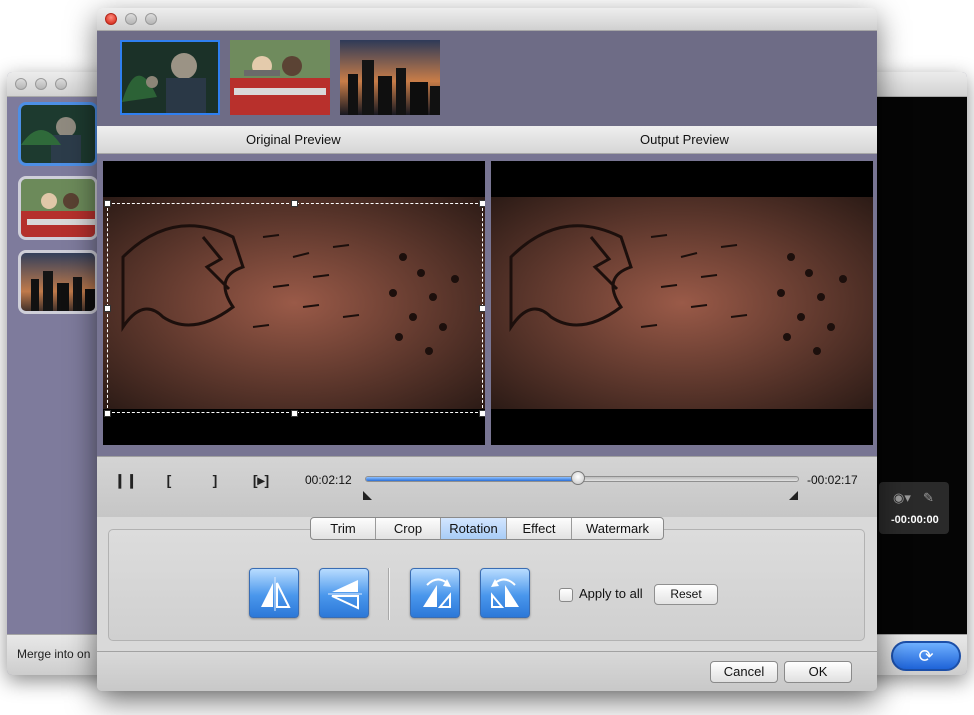 The height and width of the screenshot is (715, 974). What do you see at coordinates (388, 594) in the screenshot?
I see `panel-divider` at bounding box center [388, 594].